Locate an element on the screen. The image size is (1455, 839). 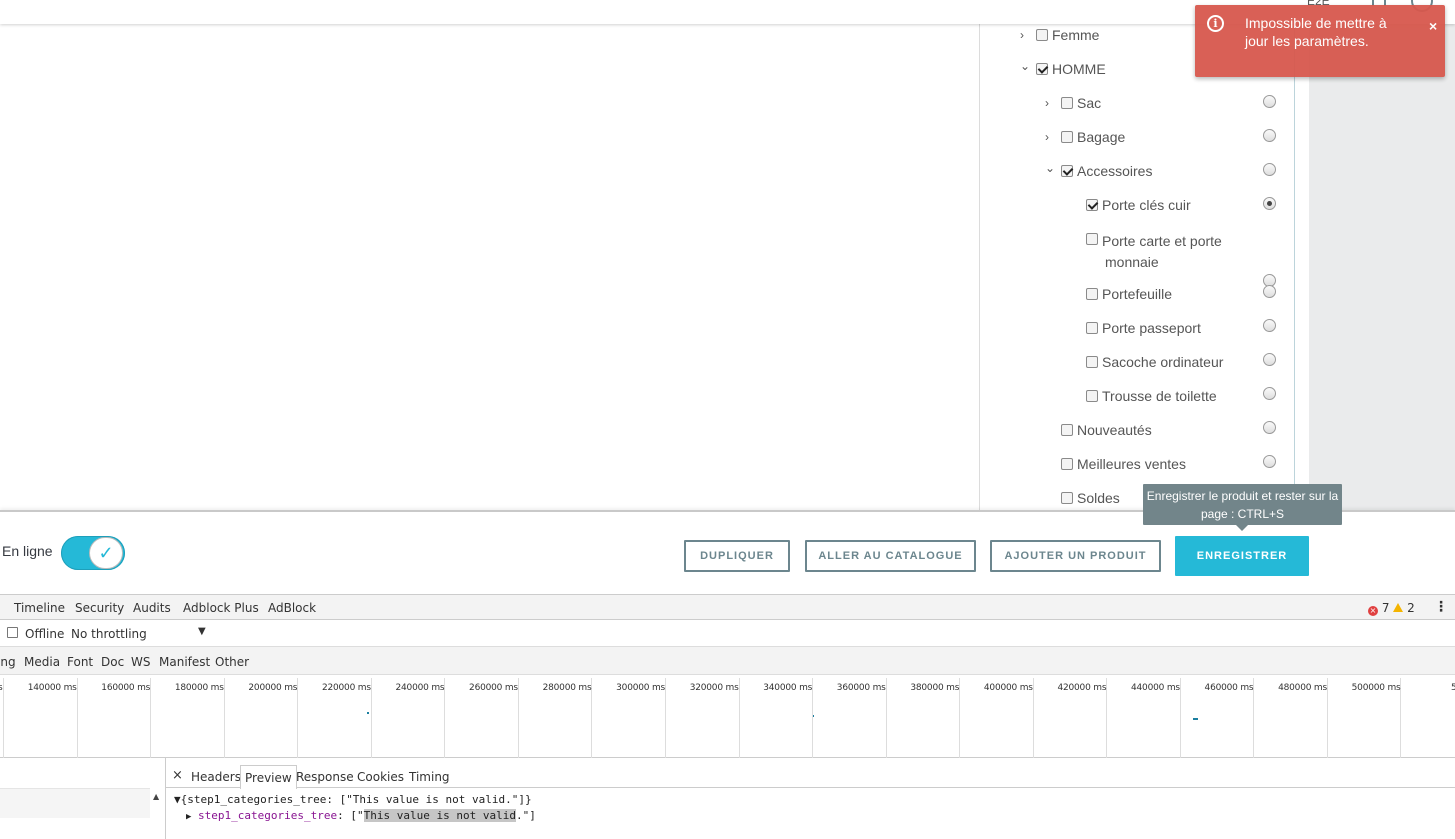
expand-right-icon: ▶ is located at coordinates (188, 817).